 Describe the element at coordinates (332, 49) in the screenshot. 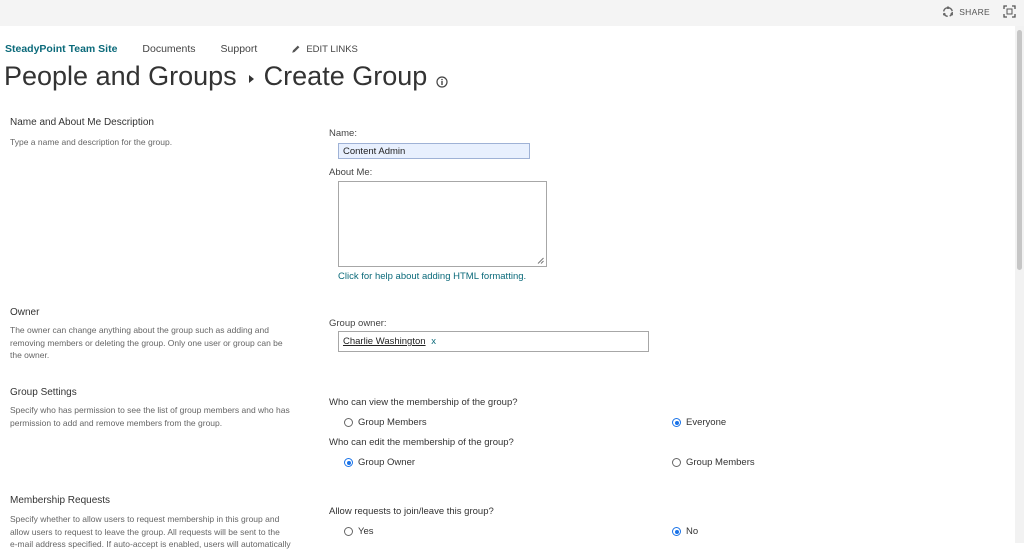

I see `edit-links-label: EDIT LINKS` at that location.